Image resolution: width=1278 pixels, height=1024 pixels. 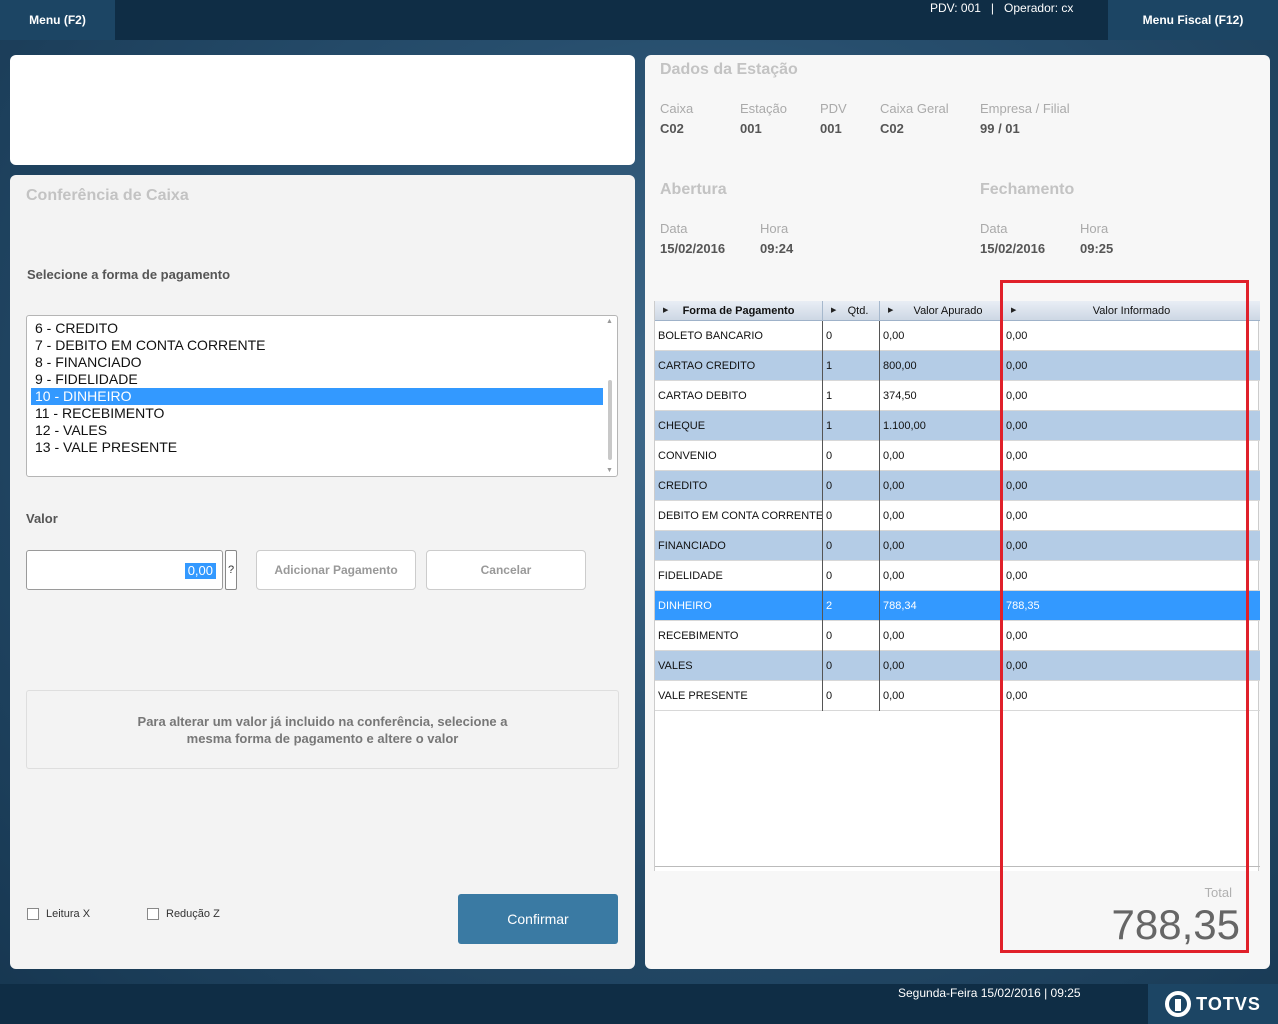 I want to click on confirm-button: Confirmar, so click(x=538, y=919).